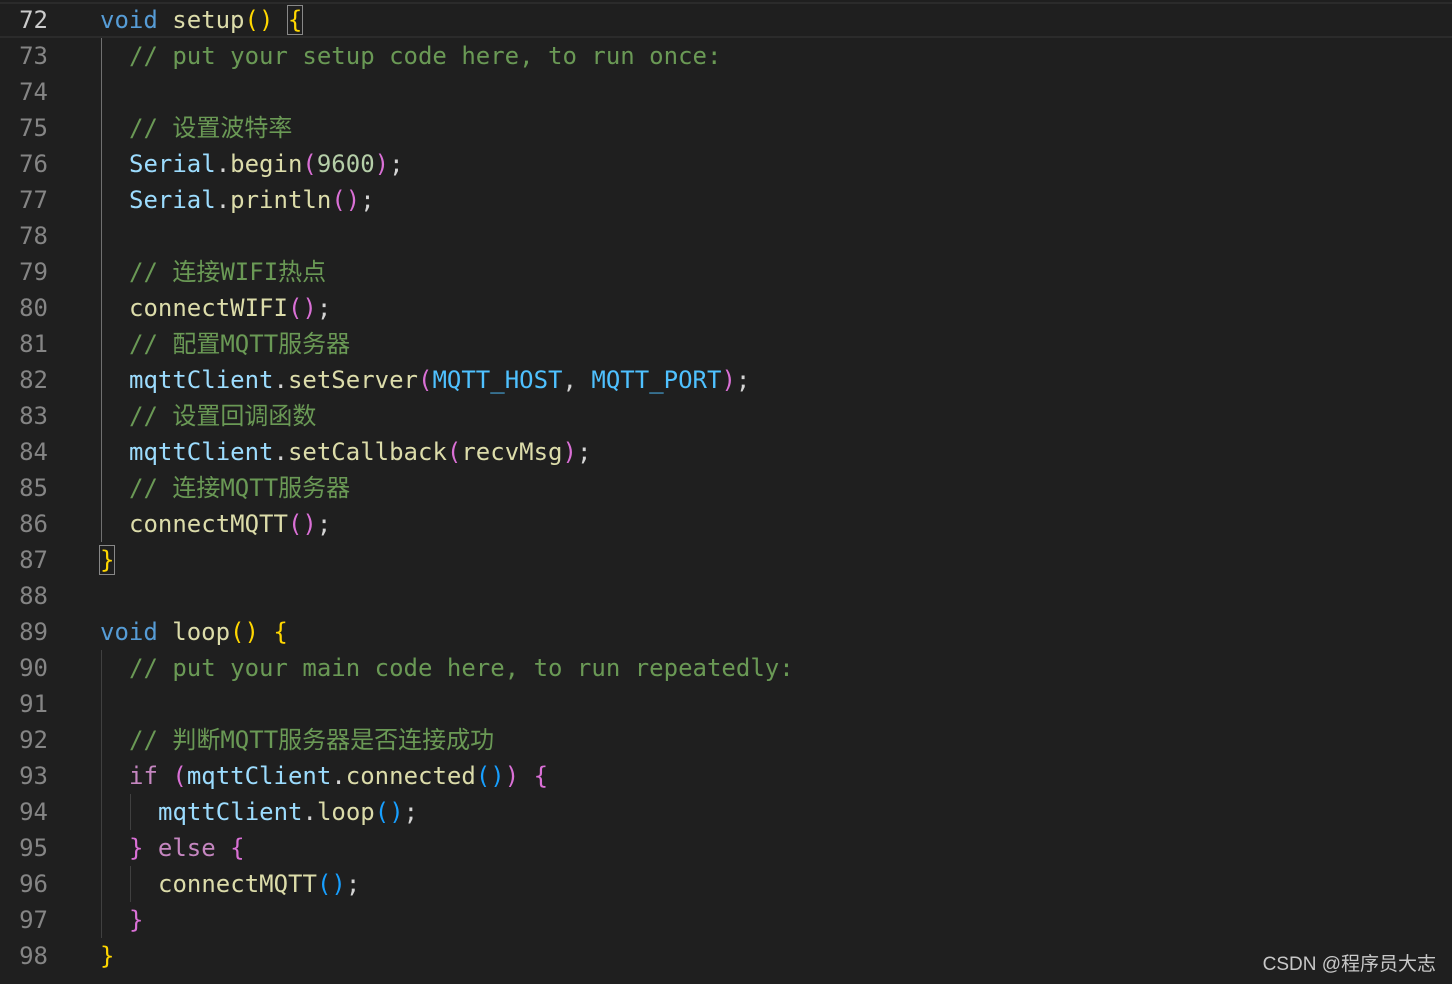  Describe the element at coordinates (726, 812) in the screenshot. I see `code-line: 94 mqttClient.loop();` at that location.